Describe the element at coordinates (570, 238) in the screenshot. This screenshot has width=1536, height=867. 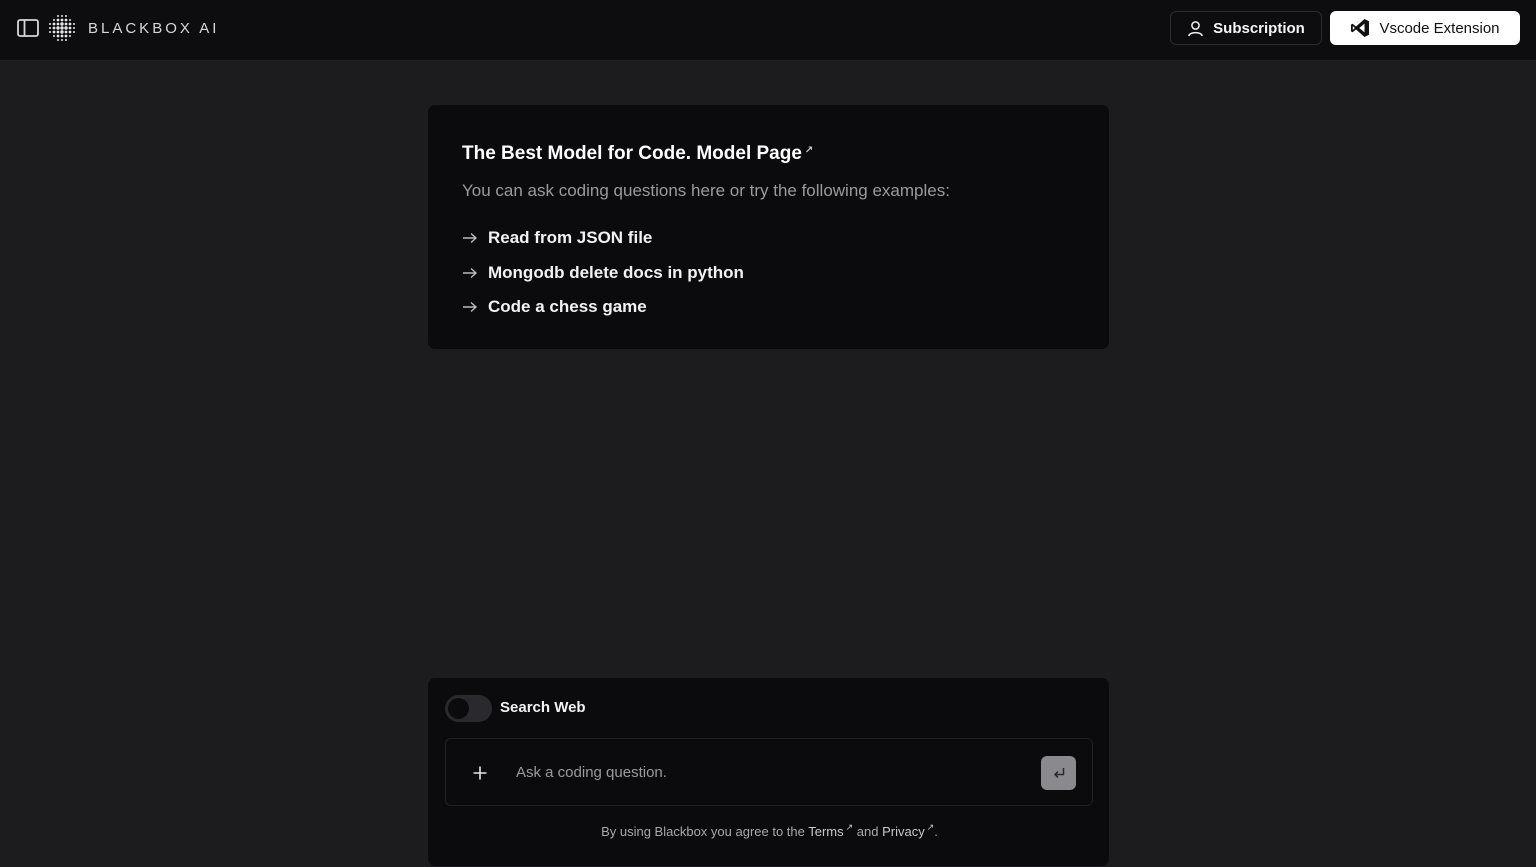
I see `example-label: Read from JSON file` at that location.